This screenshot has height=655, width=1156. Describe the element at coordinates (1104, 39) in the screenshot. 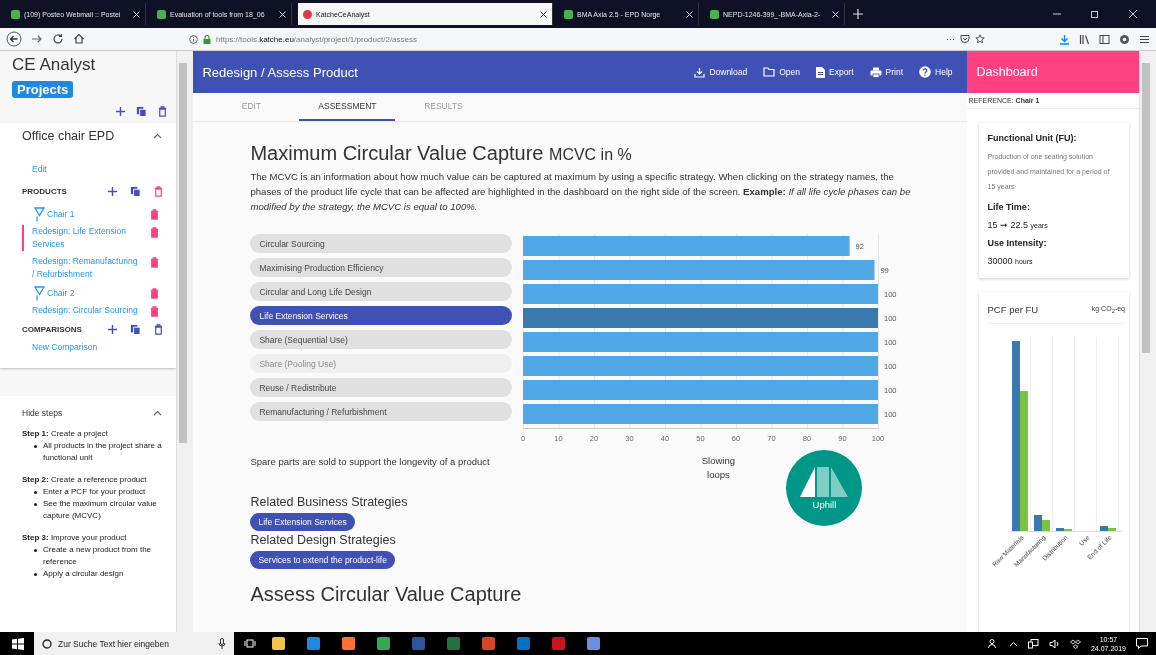

I see `sidebar-icon` at that location.